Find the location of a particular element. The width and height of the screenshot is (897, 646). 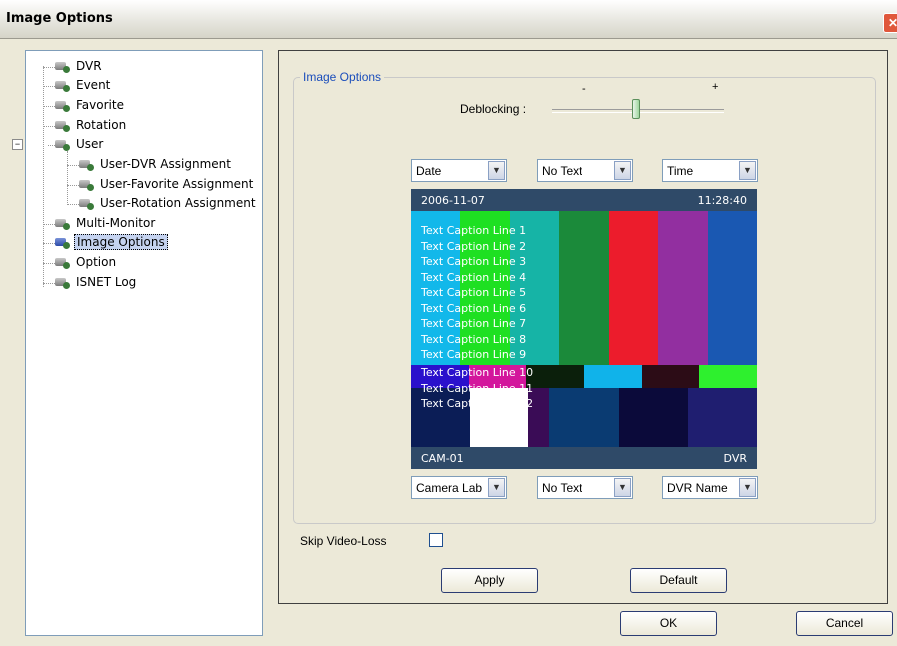

caption-line: Text Caption Line 9 is located at coordinates (474, 354).